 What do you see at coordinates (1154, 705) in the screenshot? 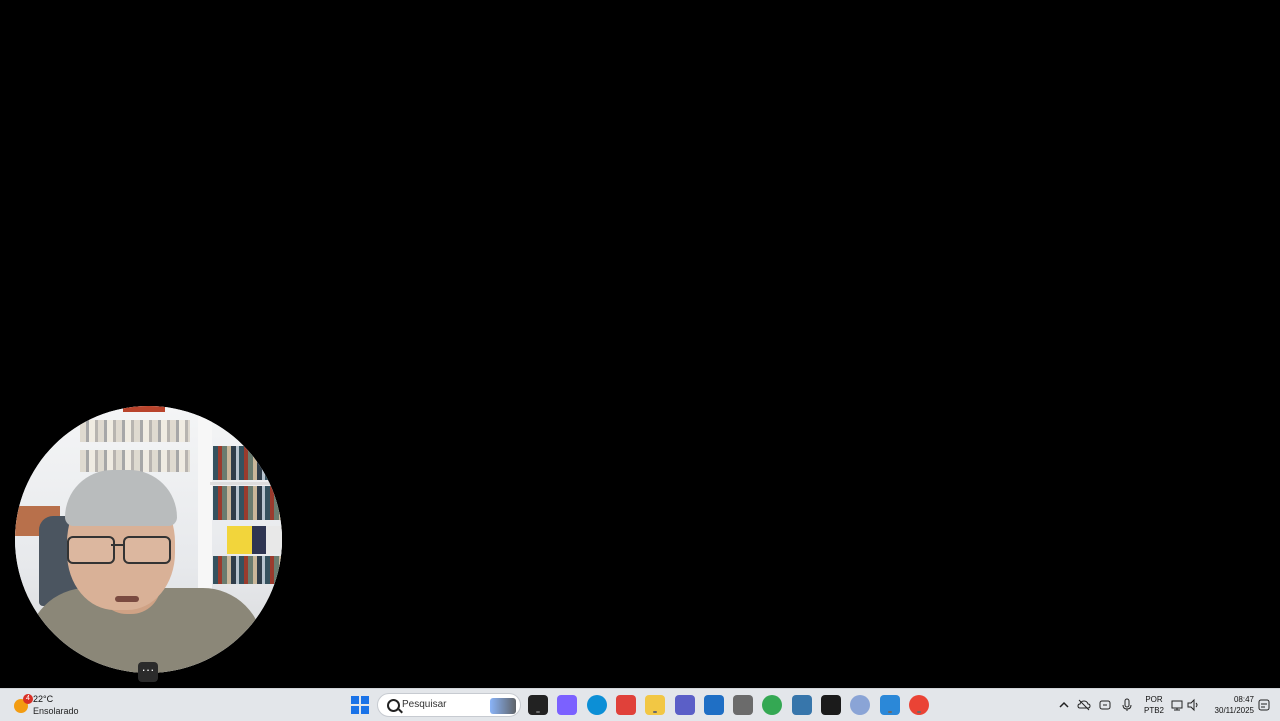
I see `language-indicator: POR PTB2` at bounding box center [1154, 705].